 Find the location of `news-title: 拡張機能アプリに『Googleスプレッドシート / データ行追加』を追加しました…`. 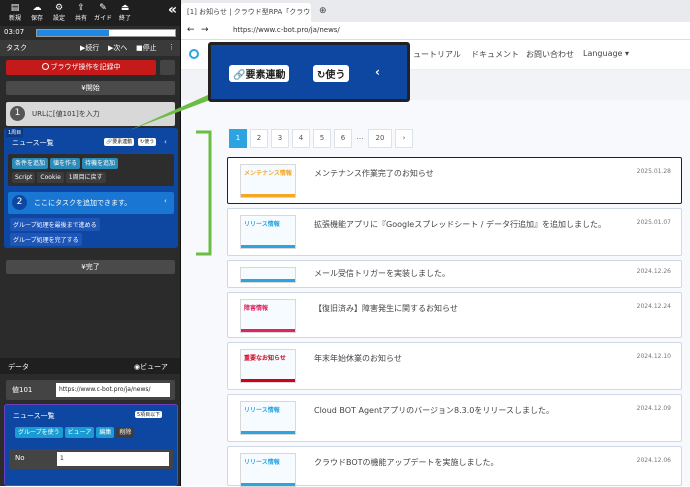

news-title: 拡張機能アプリに『Googleスプレッドシート / データ行追加』を追加しました… is located at coordinates (460, 224).